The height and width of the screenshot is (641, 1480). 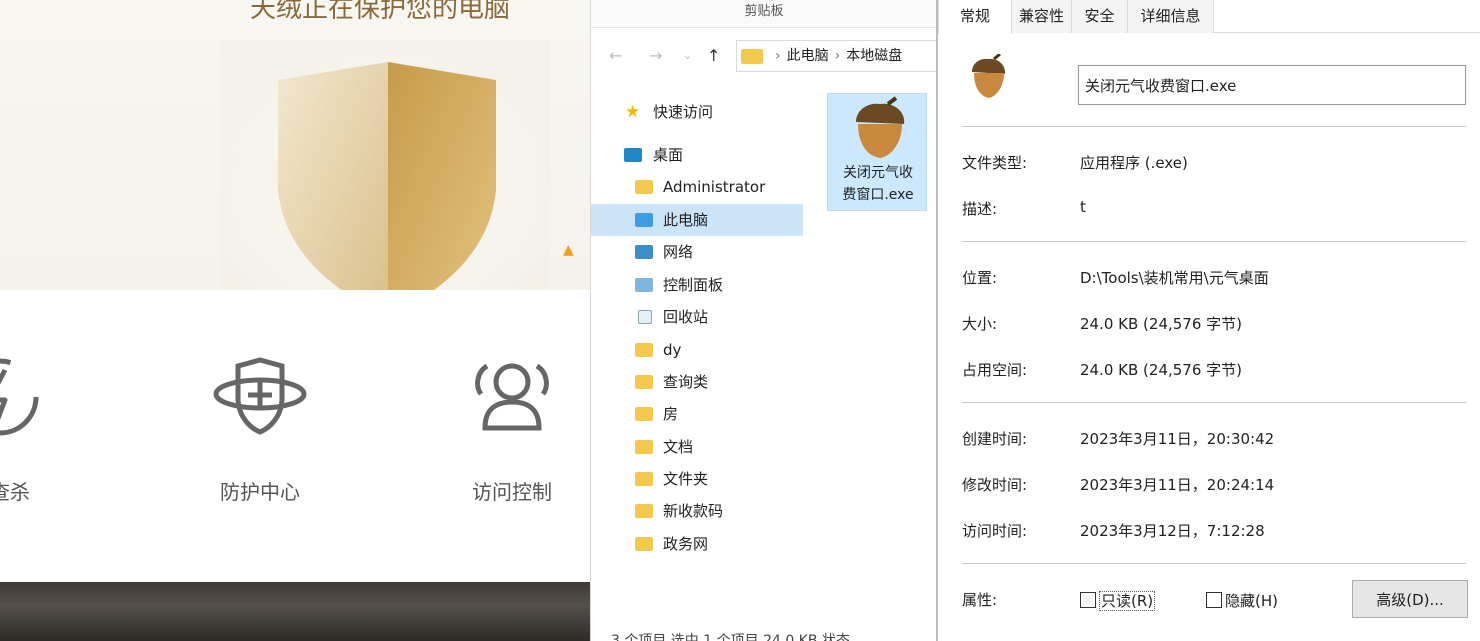 I want to click on location-label: 位置:, so click(x=980, y=278).